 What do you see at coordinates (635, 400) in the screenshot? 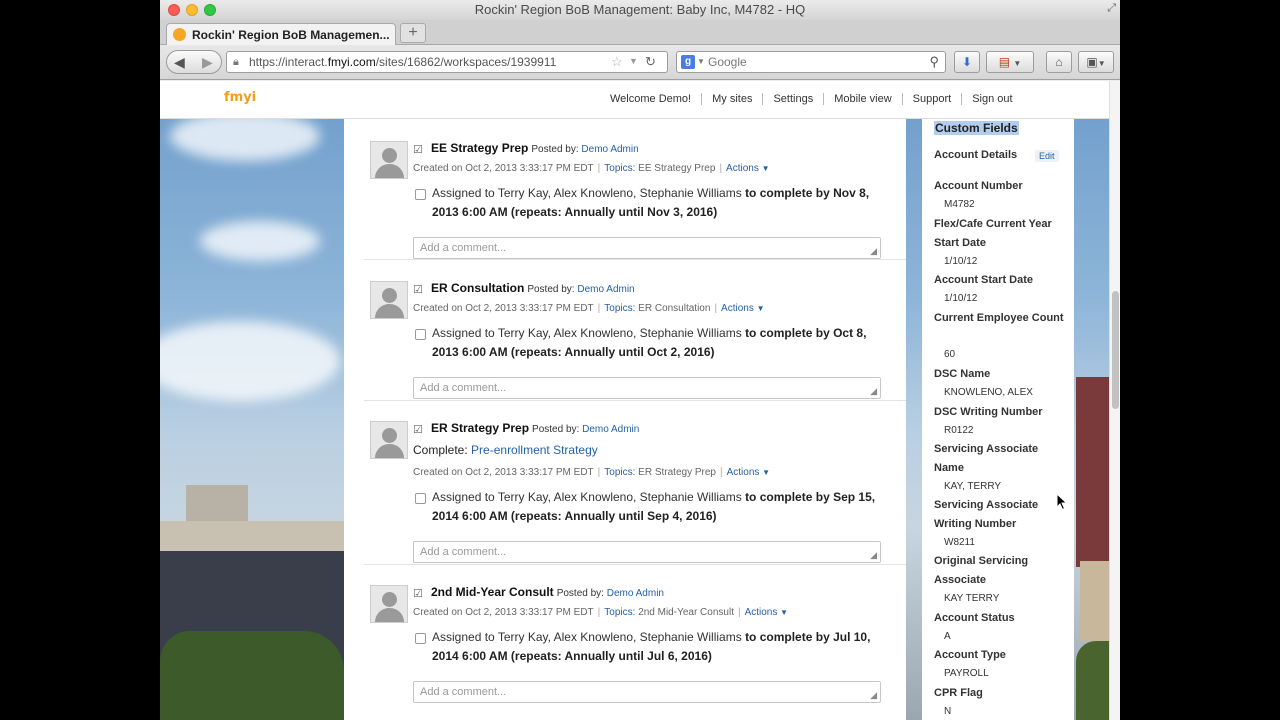
I see `post-divider` at bounding box center [635, 400].